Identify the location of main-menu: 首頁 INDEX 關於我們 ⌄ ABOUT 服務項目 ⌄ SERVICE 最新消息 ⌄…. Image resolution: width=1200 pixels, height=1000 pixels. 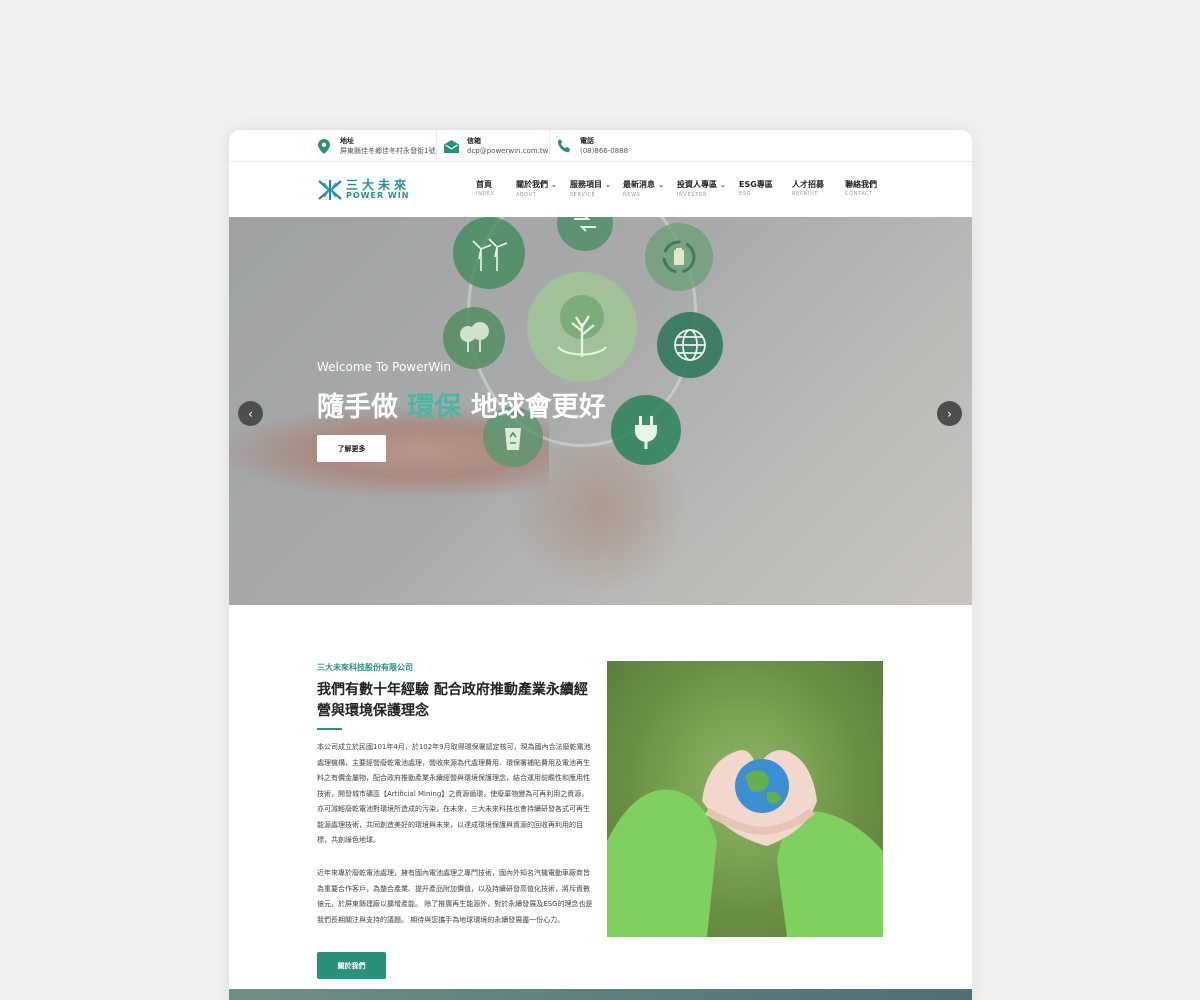
(683, 189).